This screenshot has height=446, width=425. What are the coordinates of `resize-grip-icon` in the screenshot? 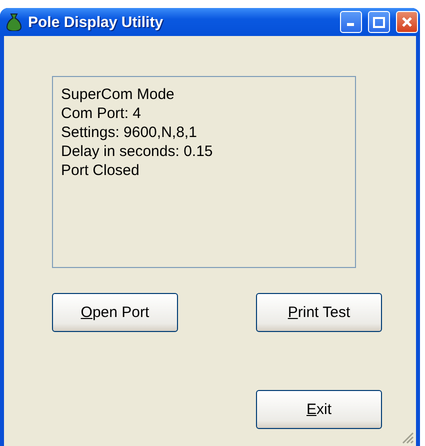 It's located at (408, 438).